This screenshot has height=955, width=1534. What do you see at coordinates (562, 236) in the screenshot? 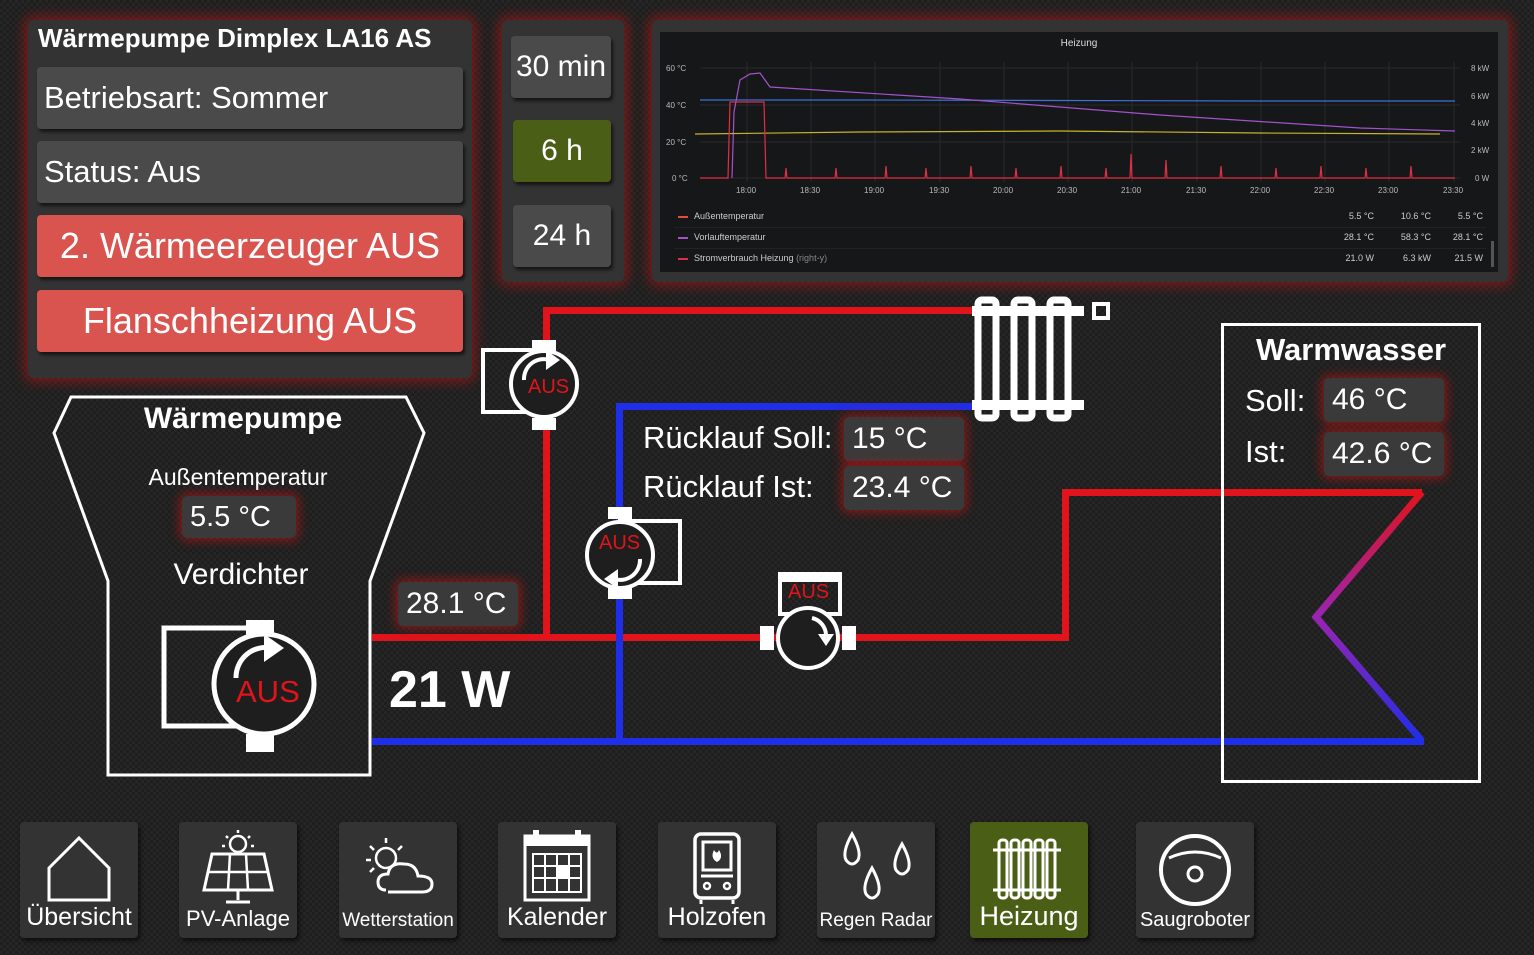
I see `range-24h-button: 24 h` at bounding box center [562, 236].